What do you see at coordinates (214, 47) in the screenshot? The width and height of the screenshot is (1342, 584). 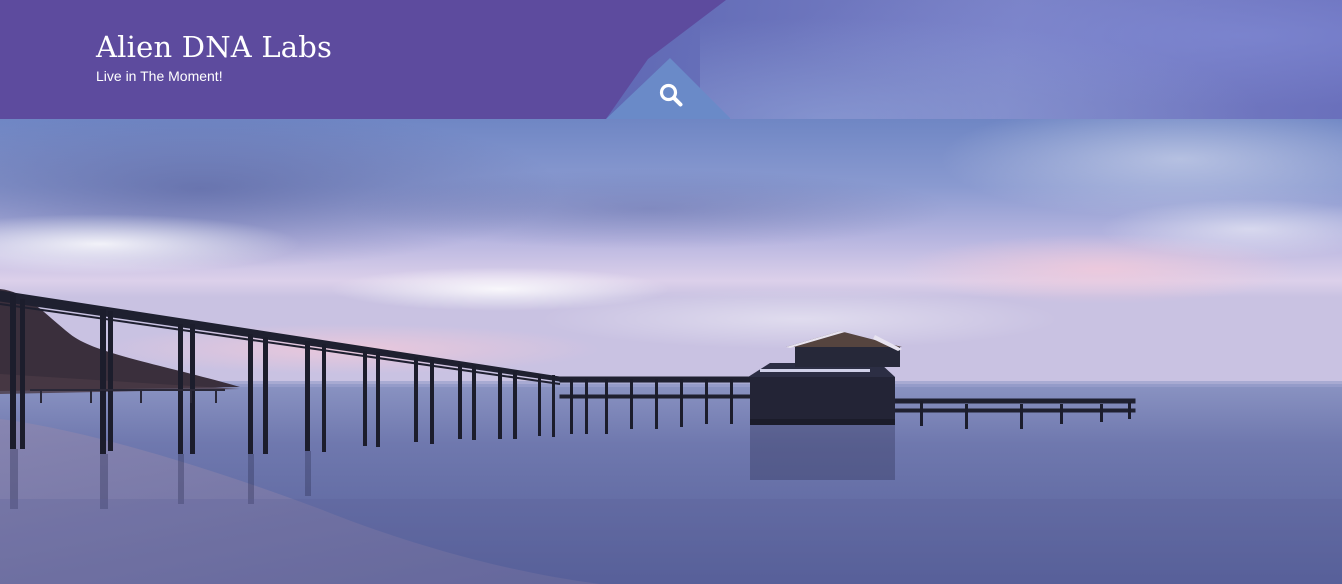 I see `site-title: Alien DNA Labs` at bounding box center [214, 47].